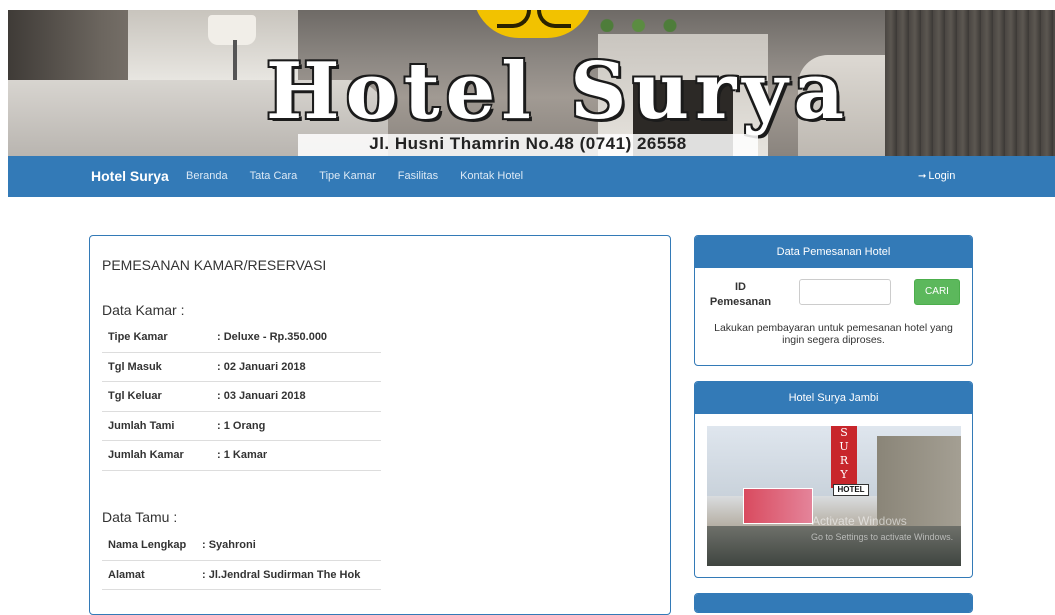 This screenshot has height=615, width=1055. I want to click on sign-letter: S, so click(844, 432).